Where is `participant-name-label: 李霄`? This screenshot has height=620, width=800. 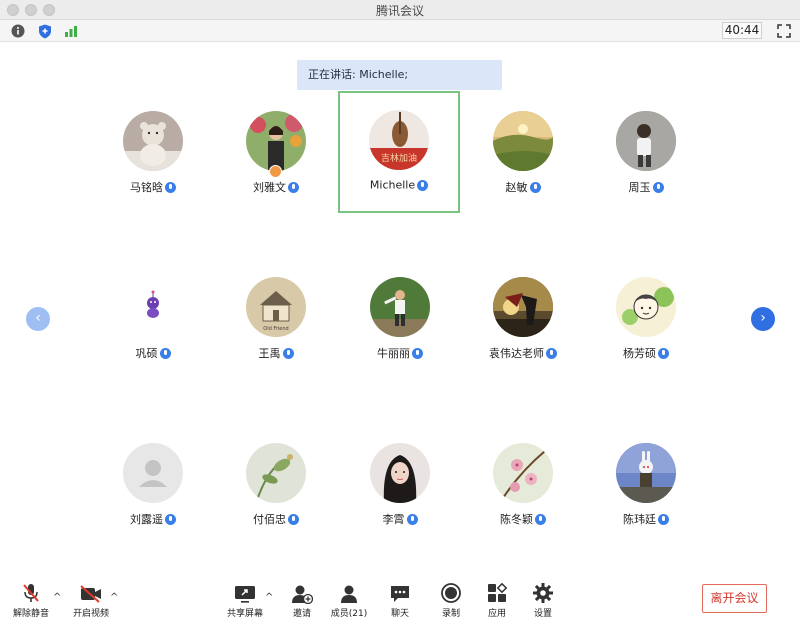 participant-name-label: 李霄 is located at coordinates (393, 519).